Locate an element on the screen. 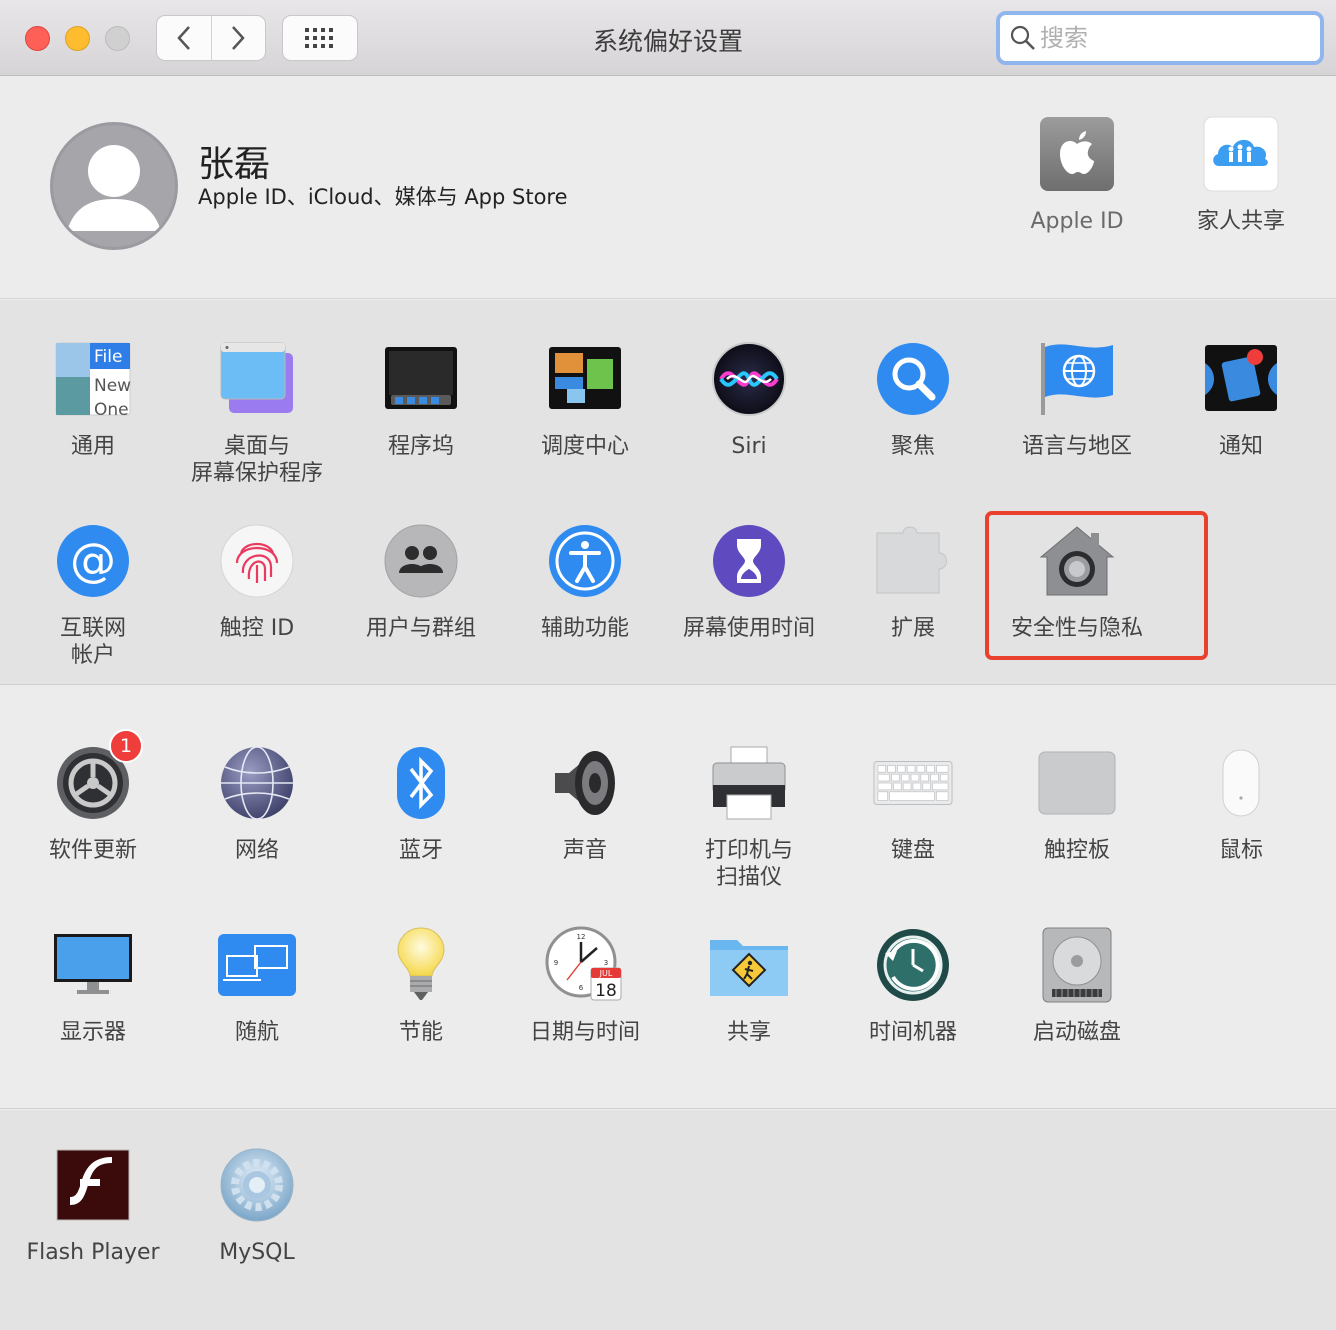  mission-control-icon is located at coordinates (585, 379).